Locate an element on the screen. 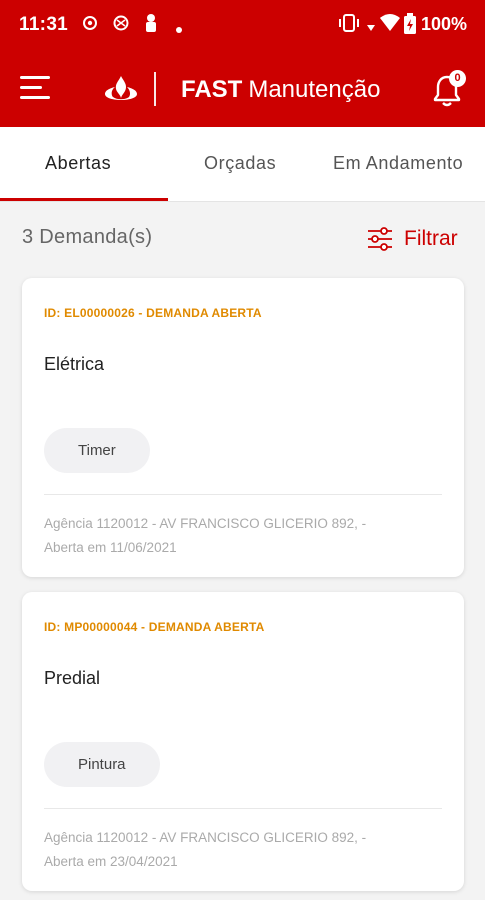  demand-count: 3 Demanda(s) is located at coordinates (87, 237).